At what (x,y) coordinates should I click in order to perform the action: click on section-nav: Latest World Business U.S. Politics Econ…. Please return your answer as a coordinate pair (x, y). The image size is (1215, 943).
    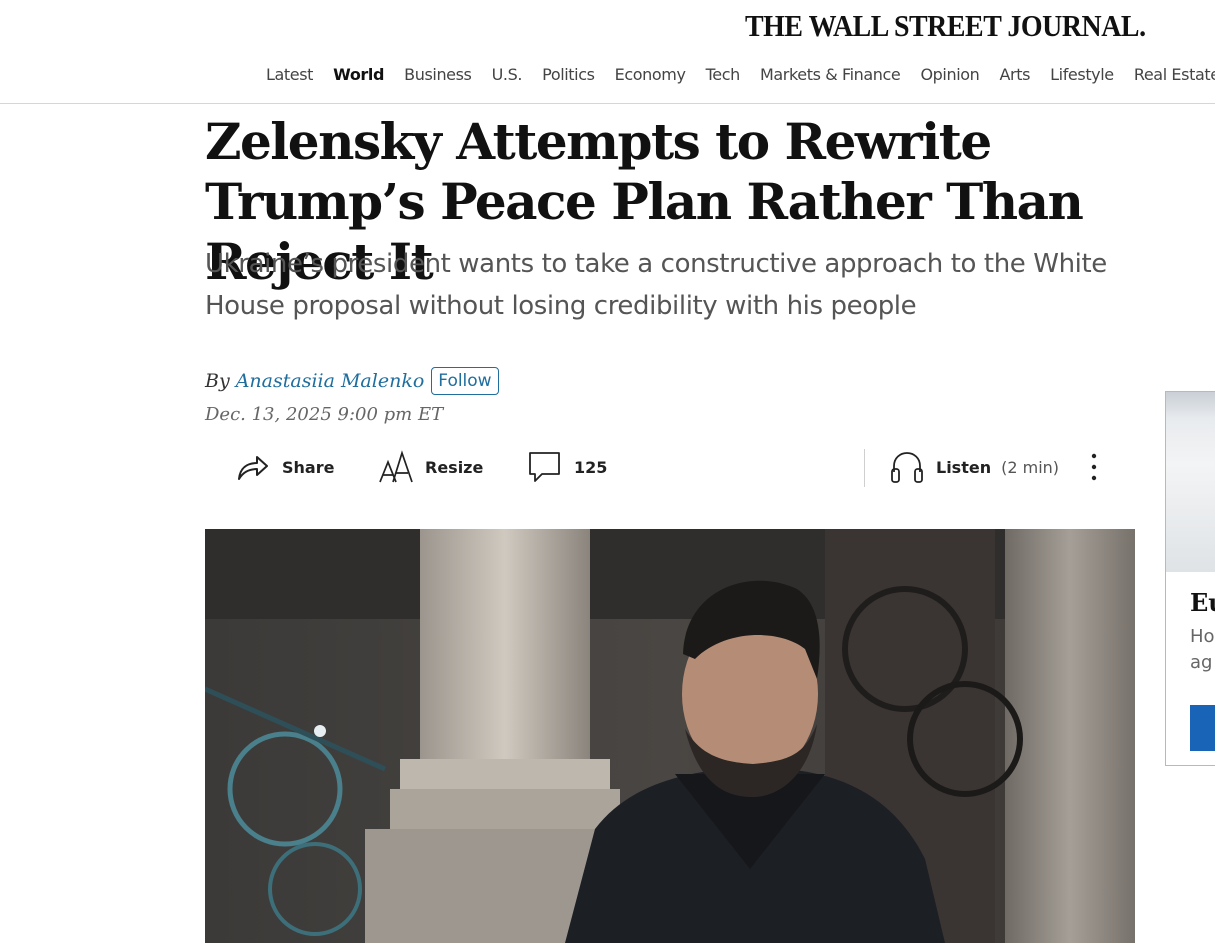
    Looking at the image, I should click on (740, 75).